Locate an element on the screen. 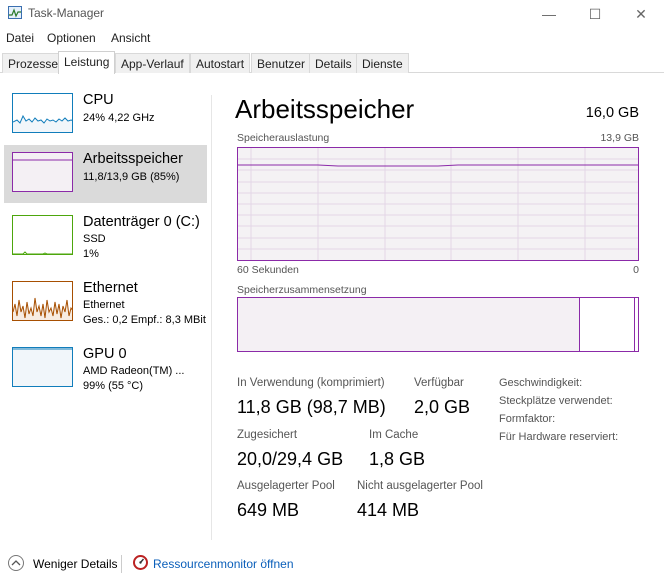 This screenshot has height=587, width=664. ethernet-adapter: Ethernet is located at coordinates (104, 305).